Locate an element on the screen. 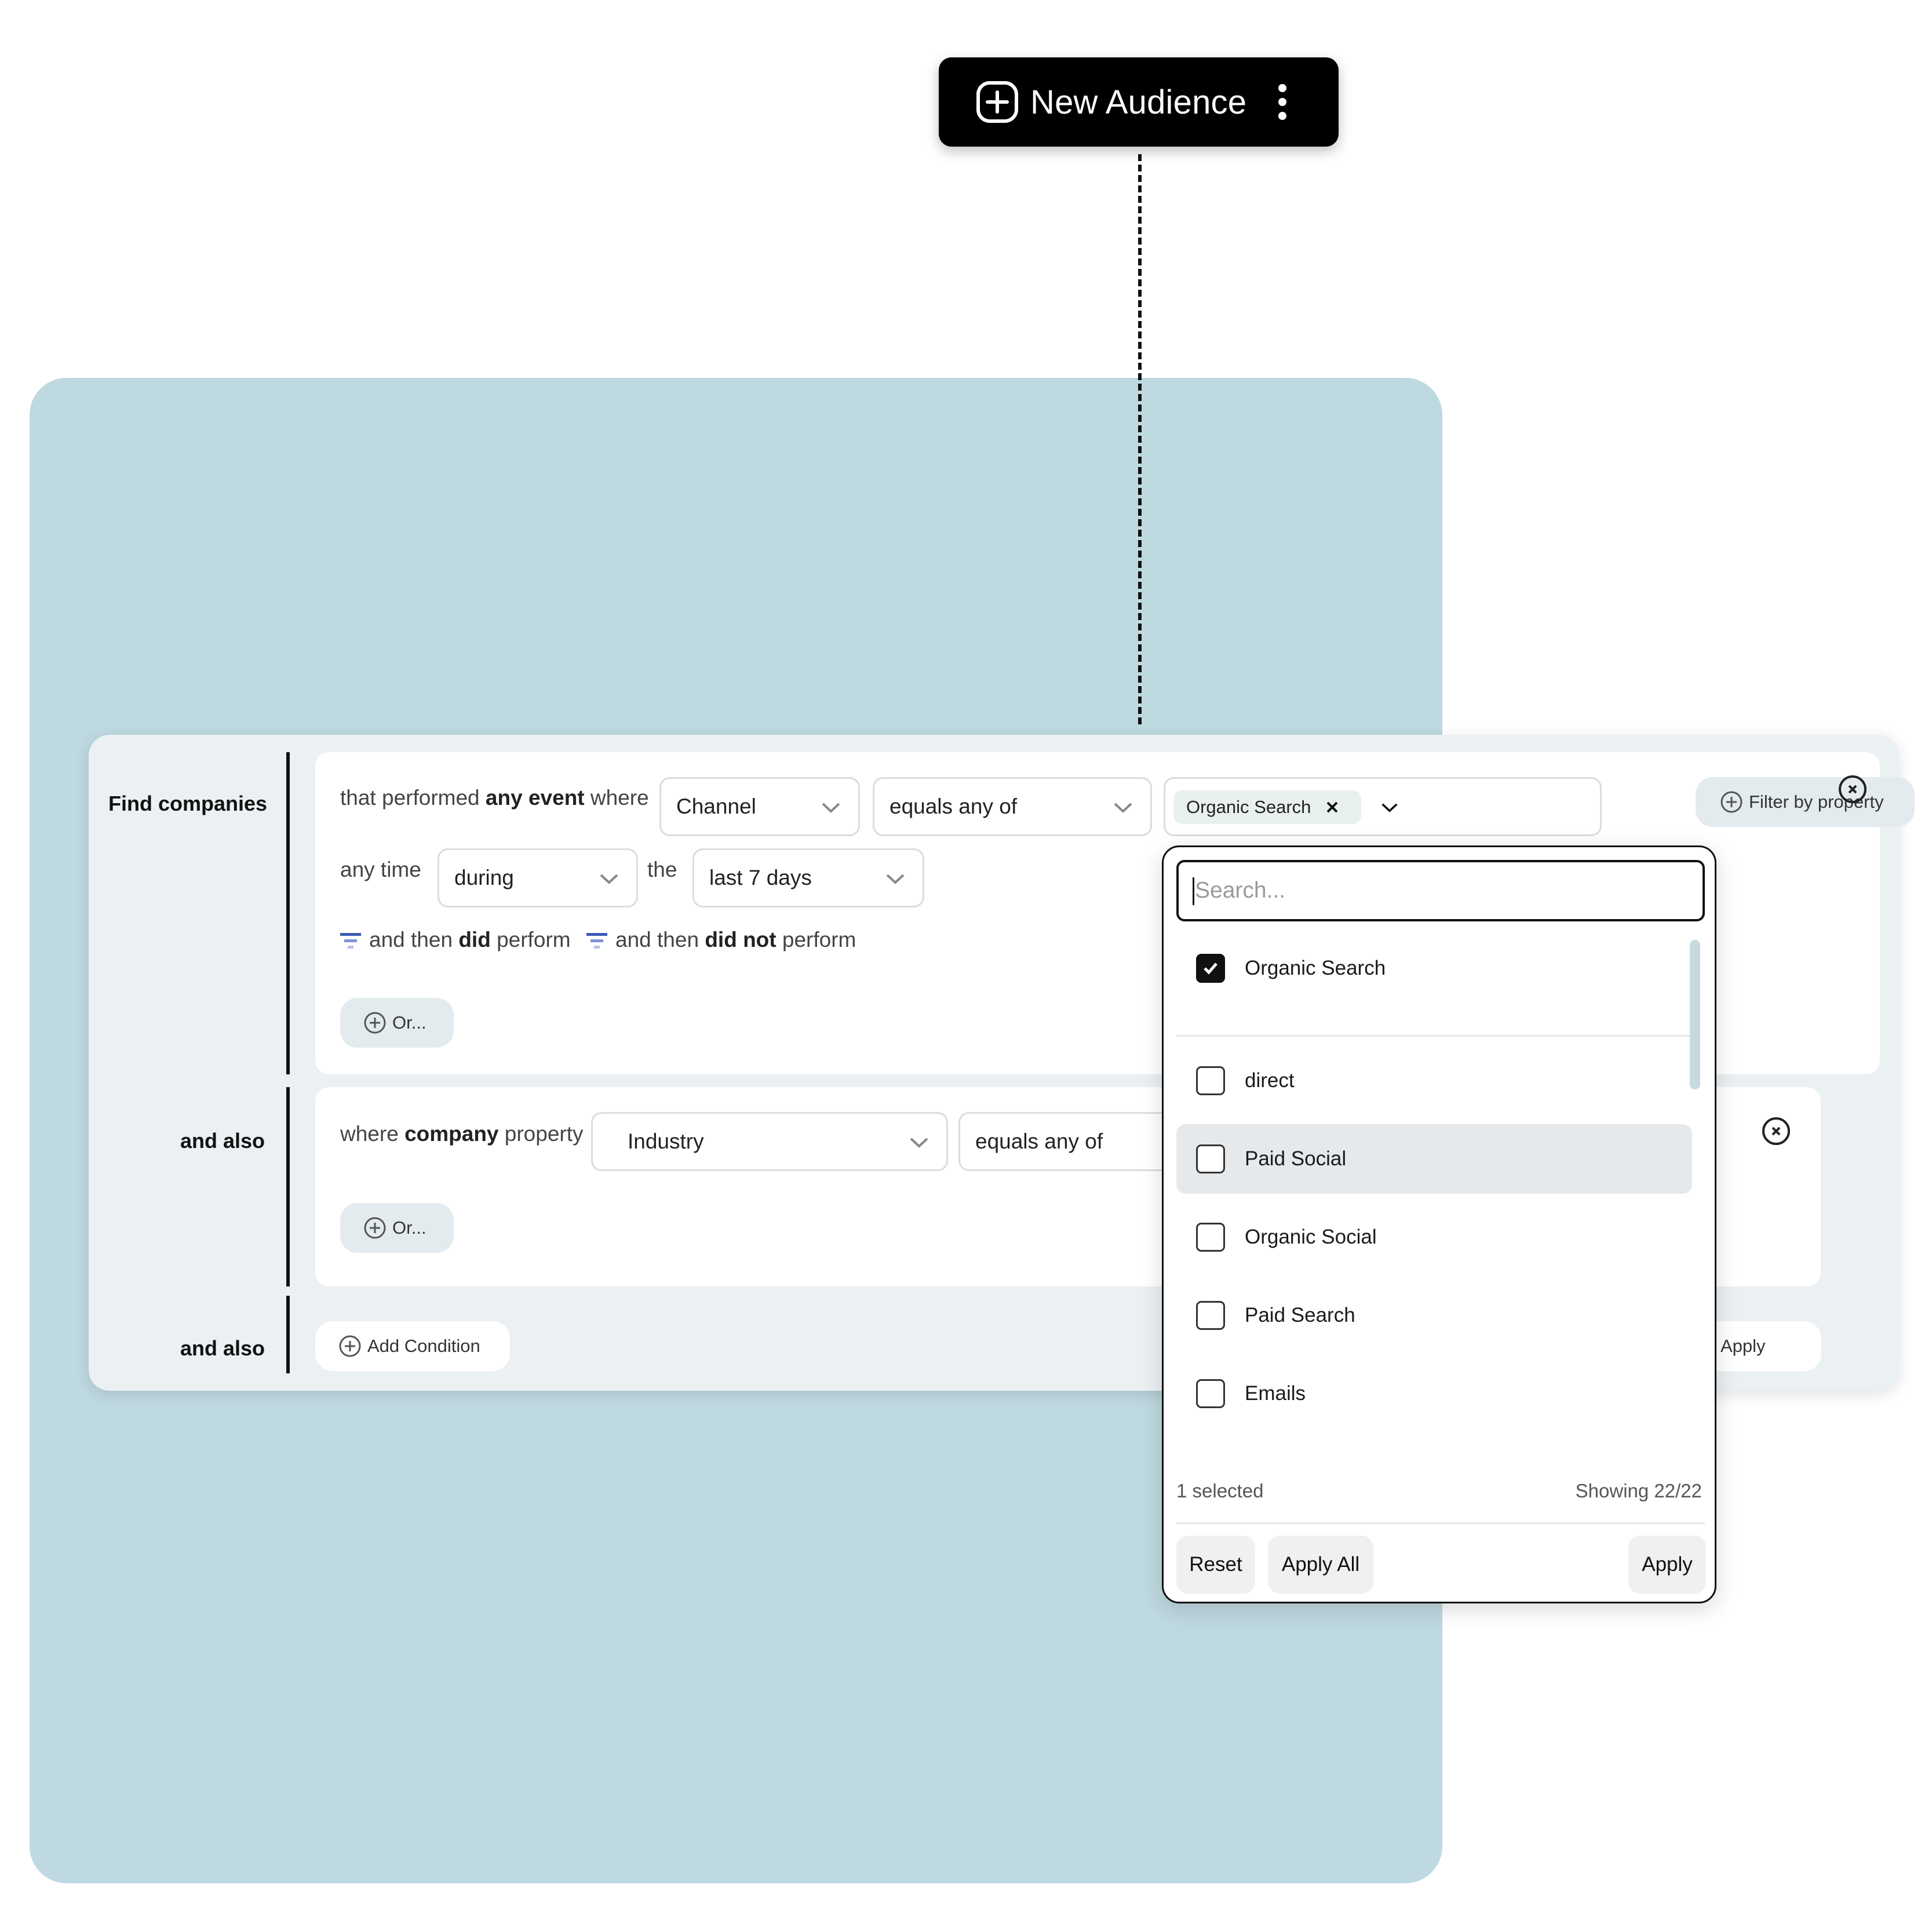 This screenshot has height=1932, width=1932. selected-tag: Organic Search is located at coordinates (1267, 807).